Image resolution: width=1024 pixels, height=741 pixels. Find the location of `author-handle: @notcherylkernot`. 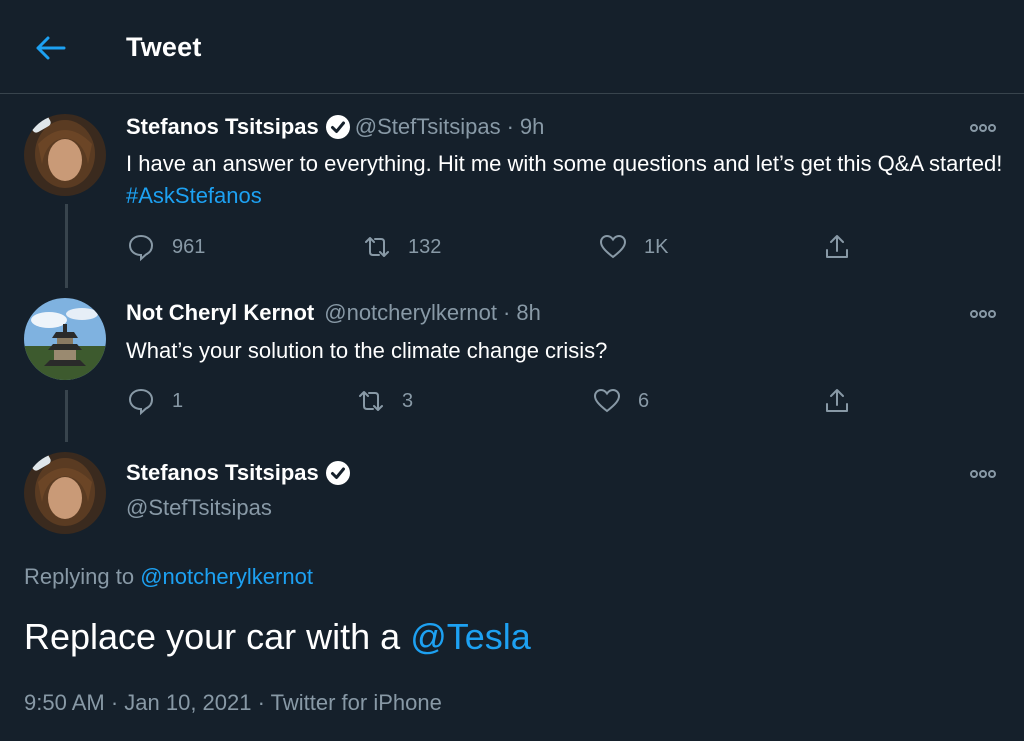

author-handle: @notcherylkernot is located at coordinates (410, 313).